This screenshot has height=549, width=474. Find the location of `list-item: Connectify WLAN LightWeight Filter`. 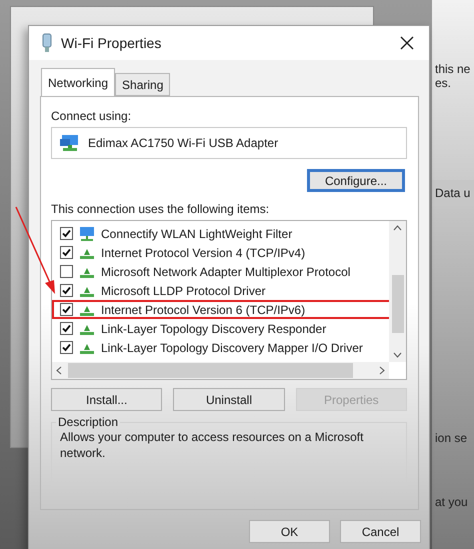

list-item: Connectify WLAN LightWeight Filter is located at coordinates (196, 233).